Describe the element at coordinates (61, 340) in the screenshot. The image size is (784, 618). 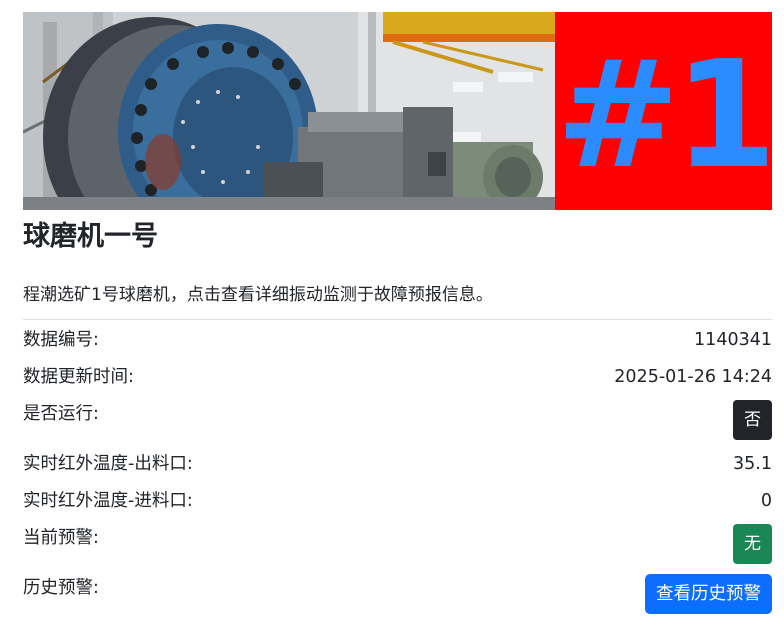
I see `data-id-label: 数据编号:` at that location.